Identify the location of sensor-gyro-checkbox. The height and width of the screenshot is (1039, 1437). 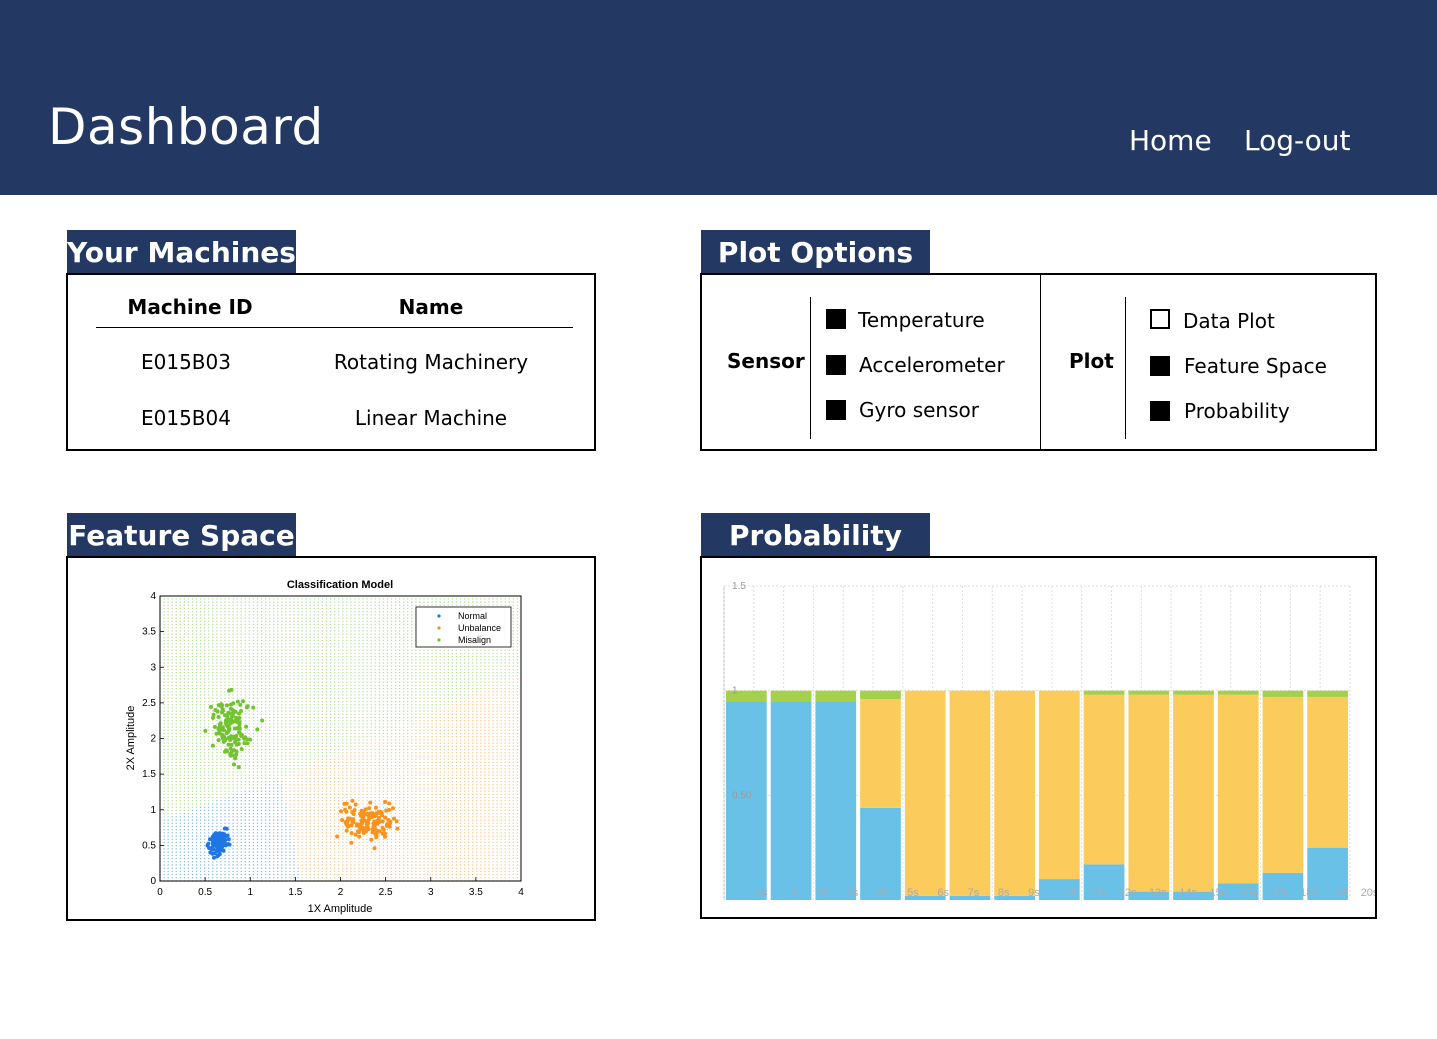
(836, 410).